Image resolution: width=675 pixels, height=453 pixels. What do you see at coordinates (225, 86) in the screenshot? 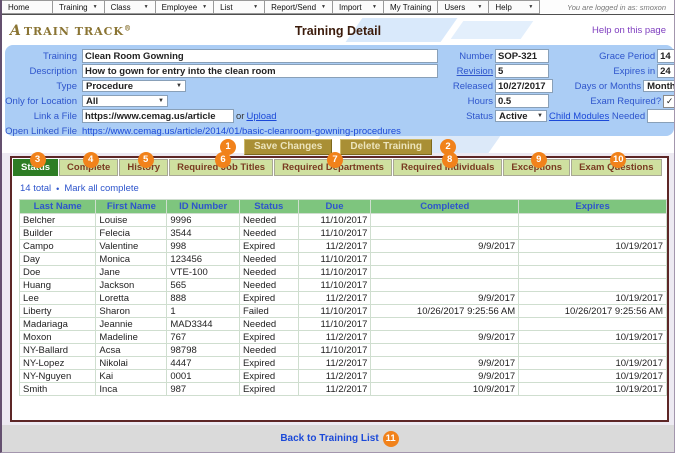
I see `type-row: Type Procedure ▼` at bounding box center [225, 86].